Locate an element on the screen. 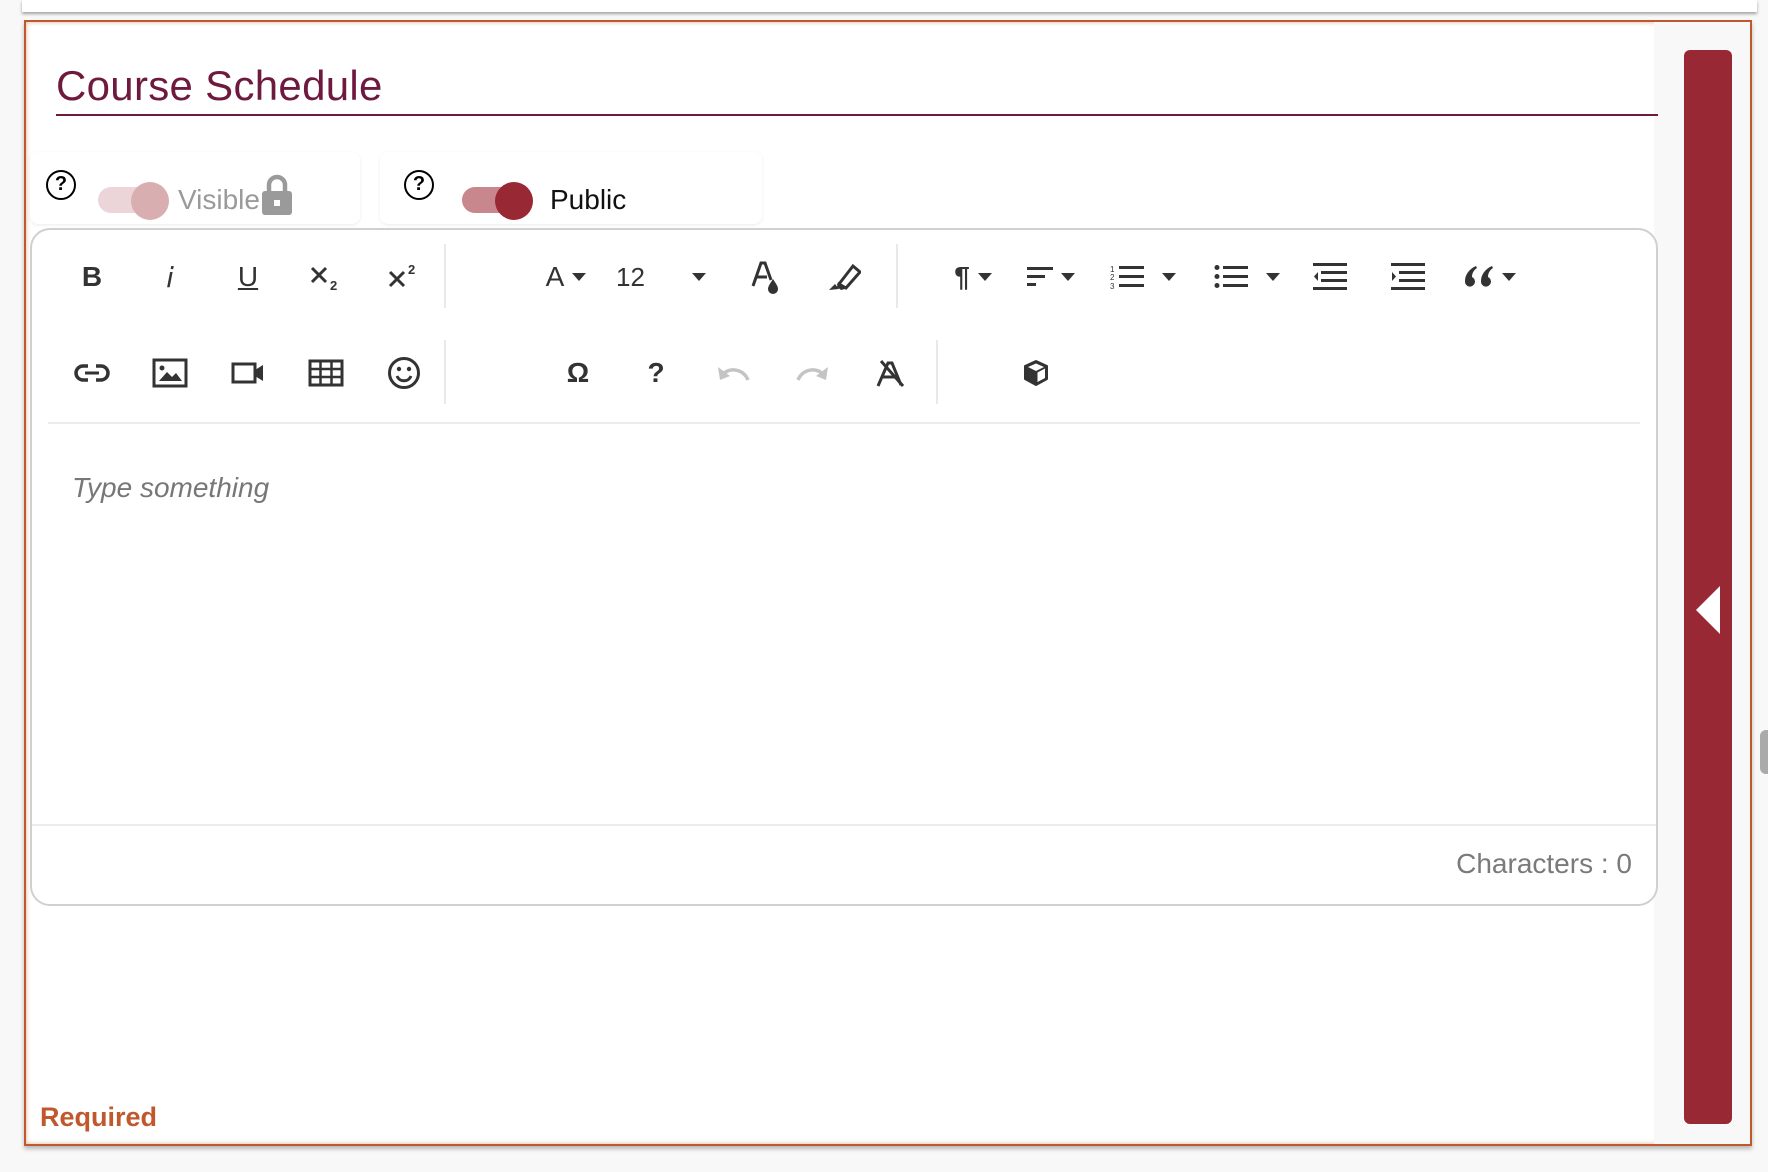 The image size is (1768, 1172). help-icon: ? is located at coordinates (656, 372).